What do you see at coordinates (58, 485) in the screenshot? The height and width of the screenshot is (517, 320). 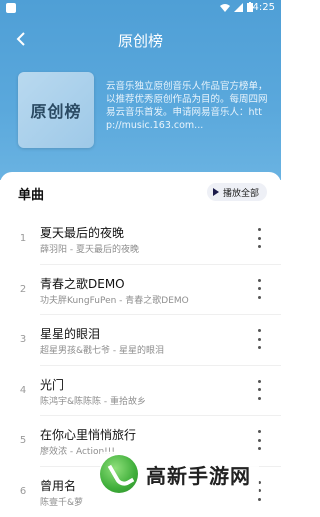 I see `song-title: 曾用名` at bounding box center [58, 485].